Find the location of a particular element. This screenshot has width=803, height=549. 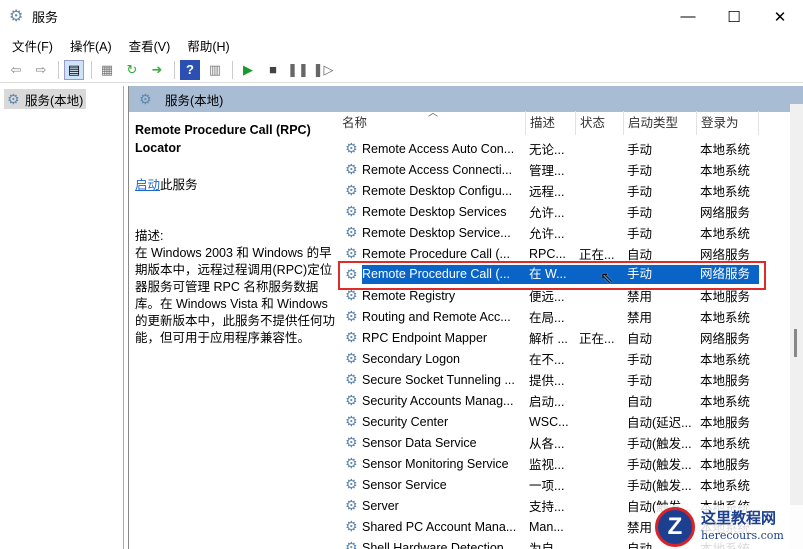

close-button: ✕ is located at coordinates (780, 16).